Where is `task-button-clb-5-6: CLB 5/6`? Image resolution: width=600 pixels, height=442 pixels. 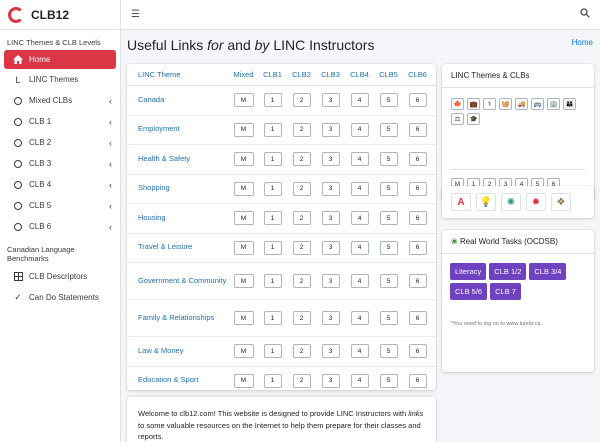 task-button-clb-5-6: CLB 5/6 is located at coordinates (469, 291).